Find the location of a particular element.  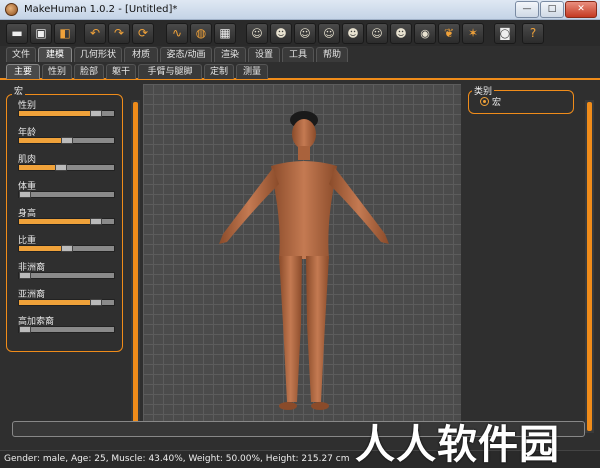

top-view-icon: ☻ is located at coordinates (353, 33).